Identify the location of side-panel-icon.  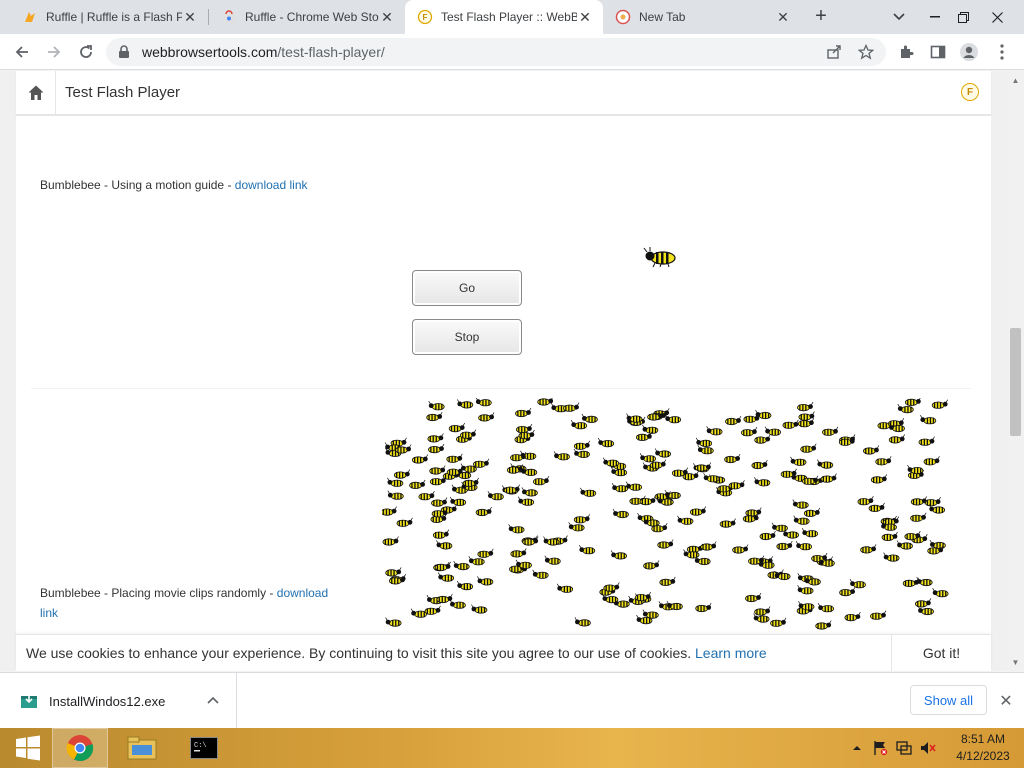
(938, 52).